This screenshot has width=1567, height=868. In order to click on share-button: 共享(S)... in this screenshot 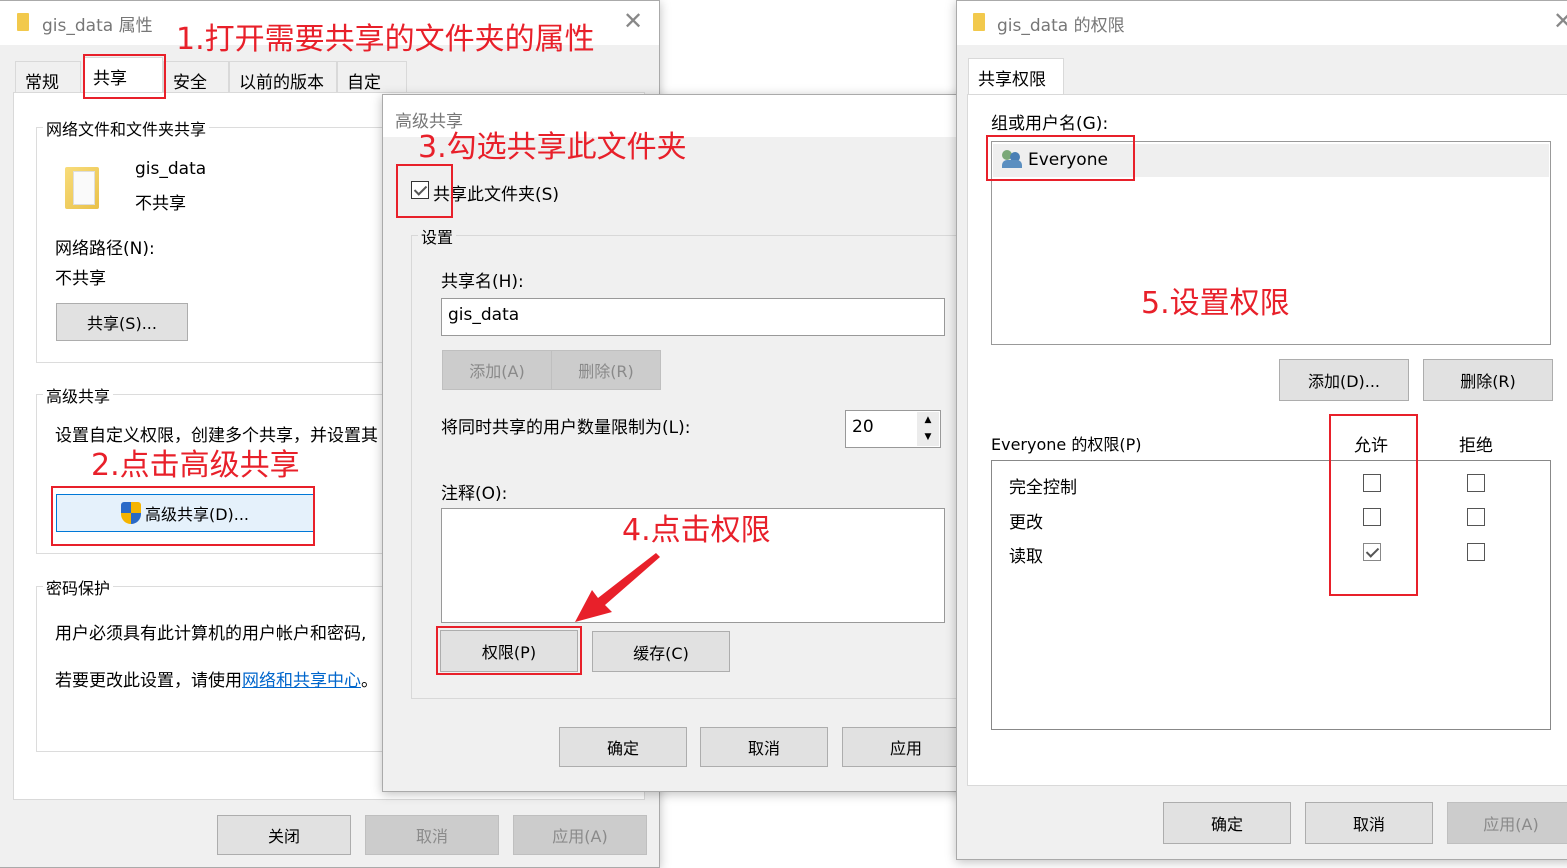, I will do `click(122, 322)`.